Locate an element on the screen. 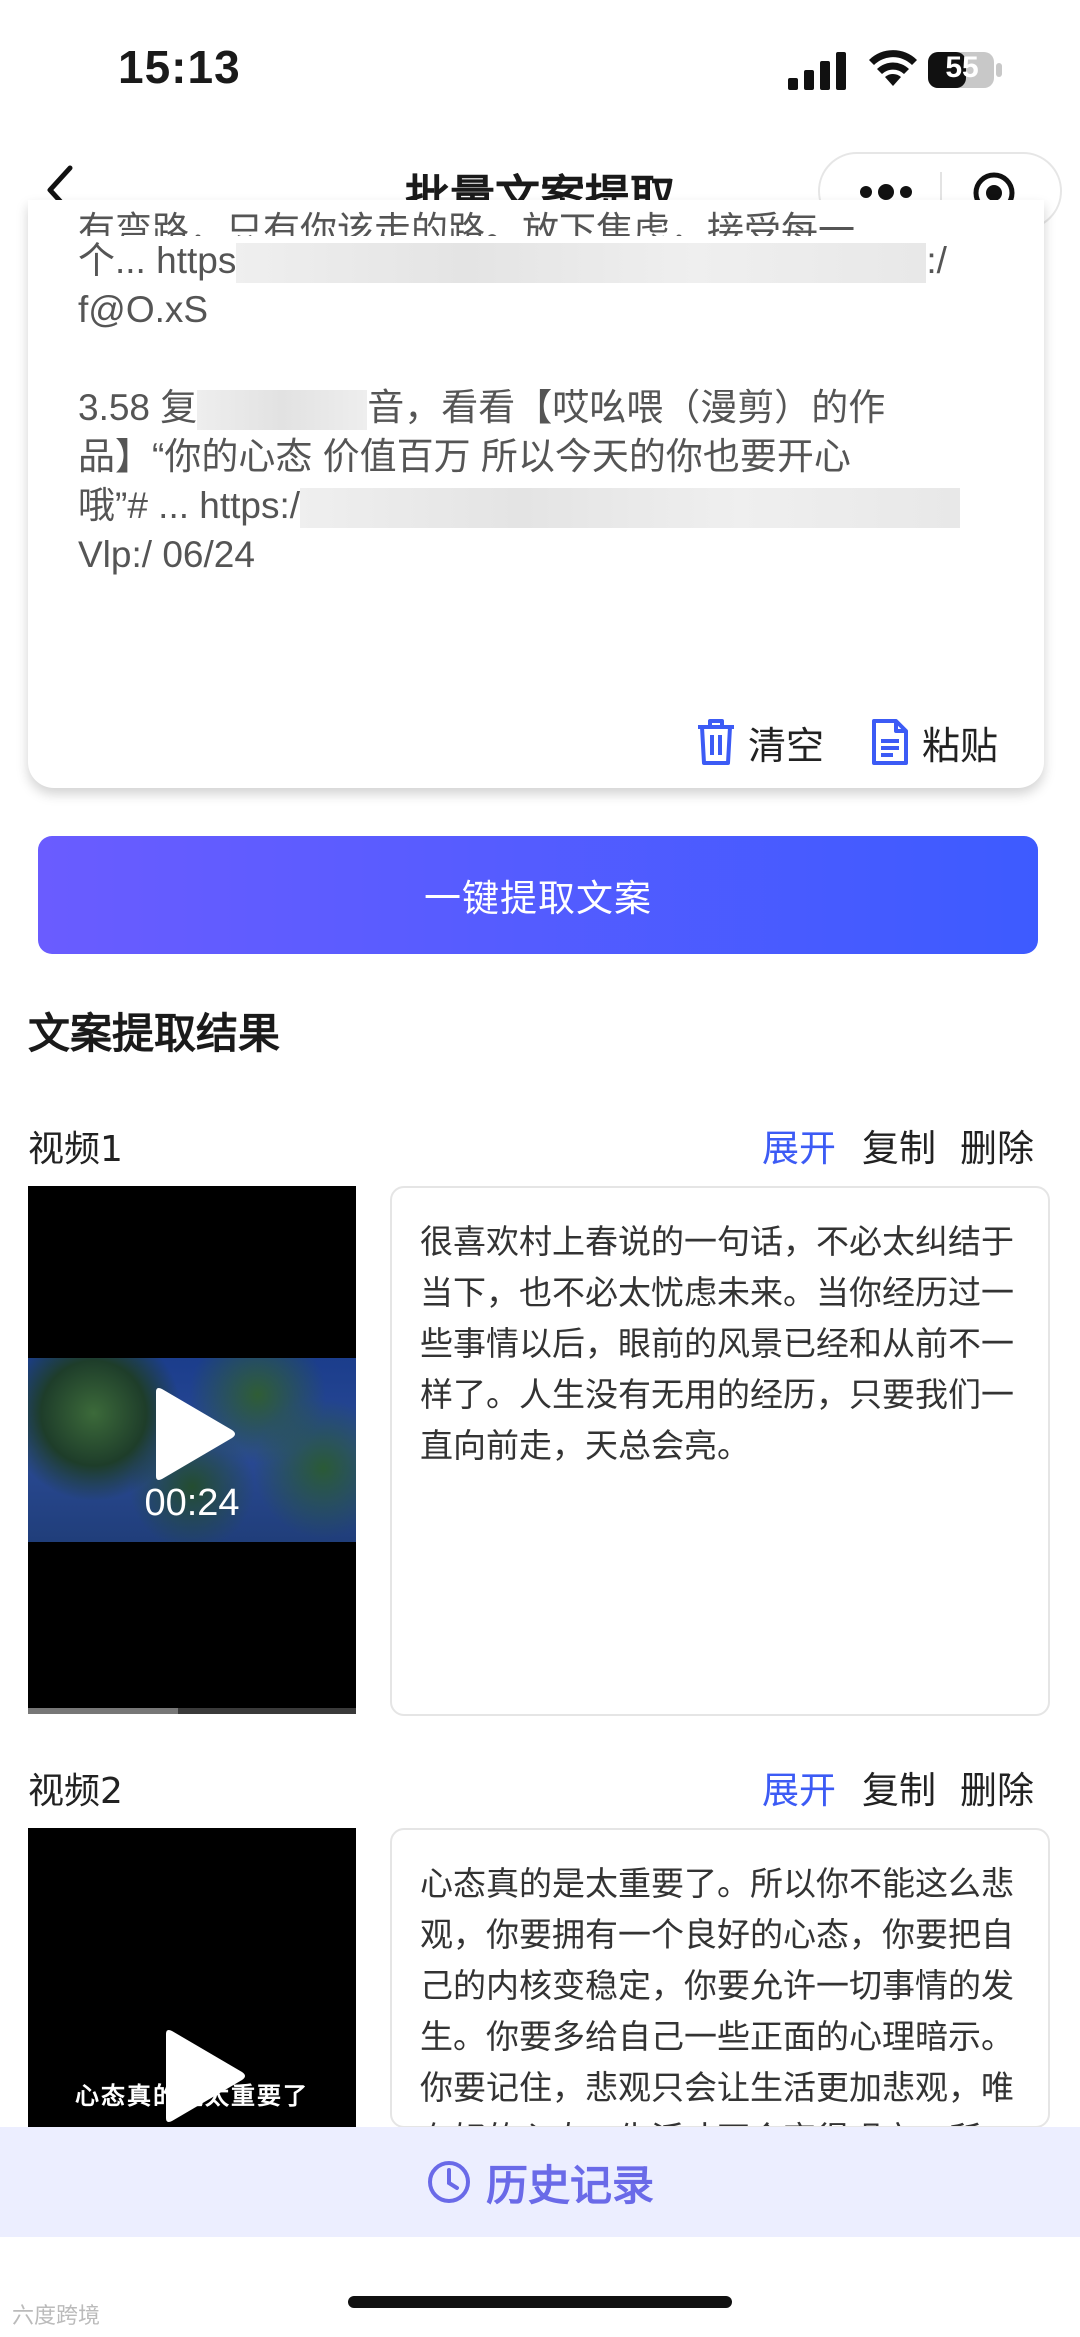 This screenshot has width=1080, height=2337. play-icon is located at coordinates (193, 1434).